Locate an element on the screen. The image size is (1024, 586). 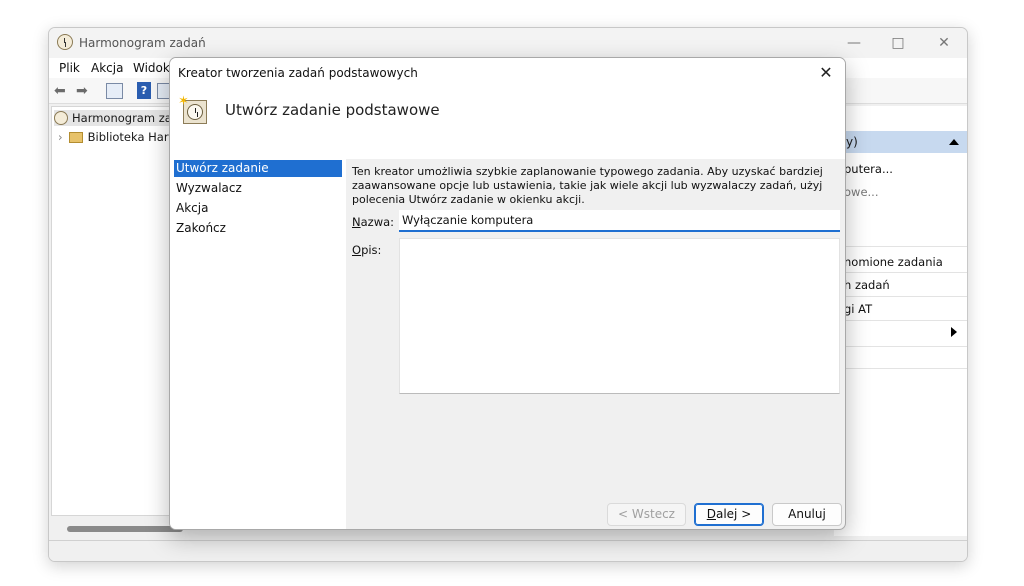
menu-akcja: Akcja is located at coordinates (107, 68).